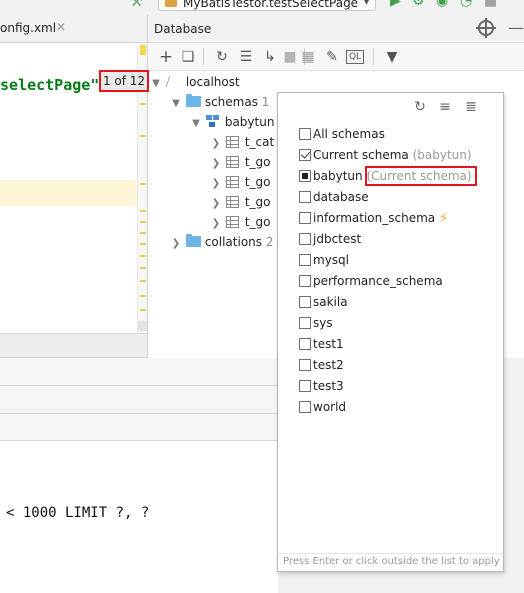 The width and height of the screenshot is (524, 593). What do you see at coordinates (355, 57) in the screenshot?
I see `sql-console-icon: QL` at bounding box center [355, 57].